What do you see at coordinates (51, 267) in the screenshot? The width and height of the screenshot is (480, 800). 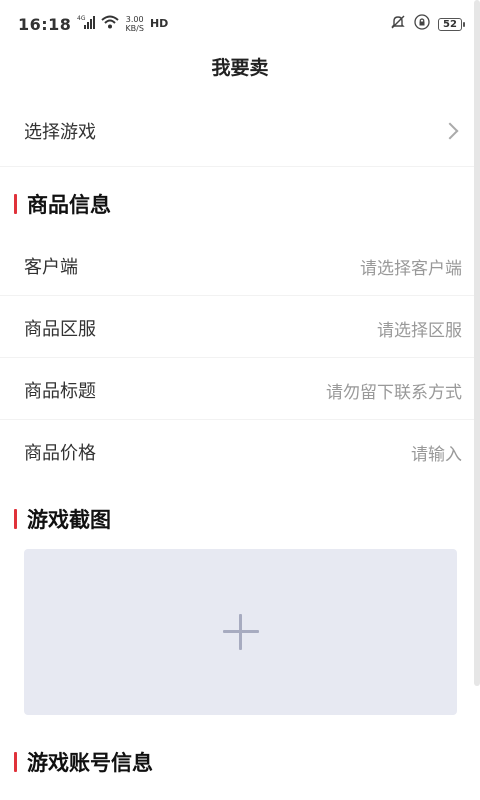 I see `client-label: 客户端` at bounding box center [51, 267].